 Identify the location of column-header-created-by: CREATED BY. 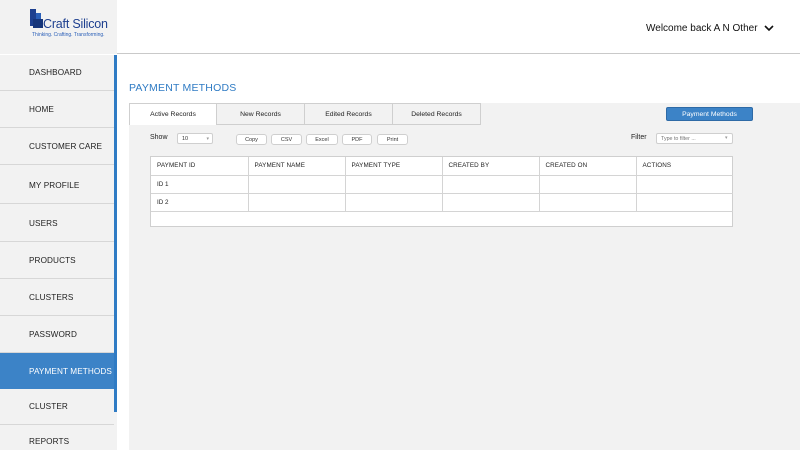
(491, 166).